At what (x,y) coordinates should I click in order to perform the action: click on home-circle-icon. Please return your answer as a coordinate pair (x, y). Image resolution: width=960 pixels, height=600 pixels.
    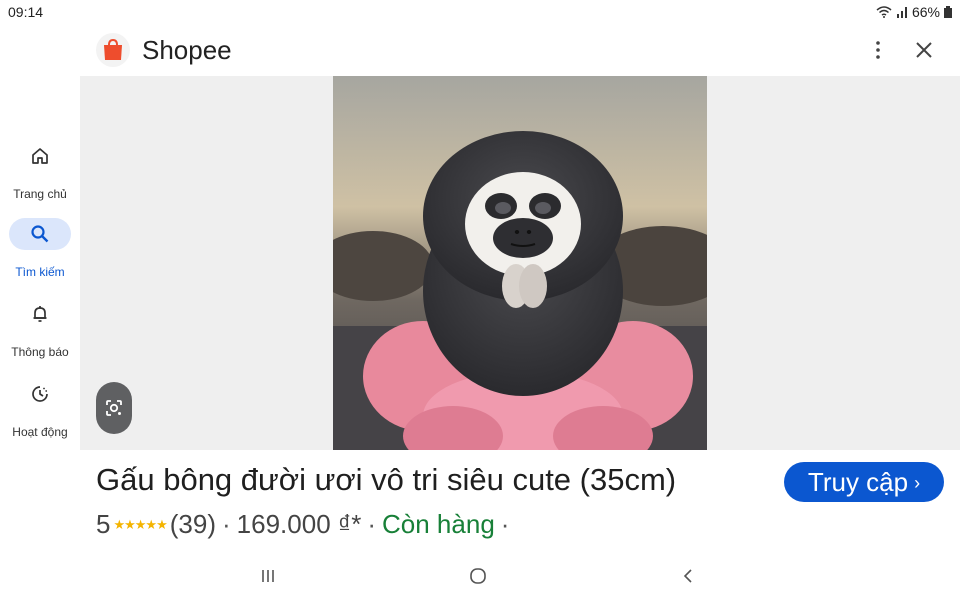
    Looking at the image, I should click on (478, 576).